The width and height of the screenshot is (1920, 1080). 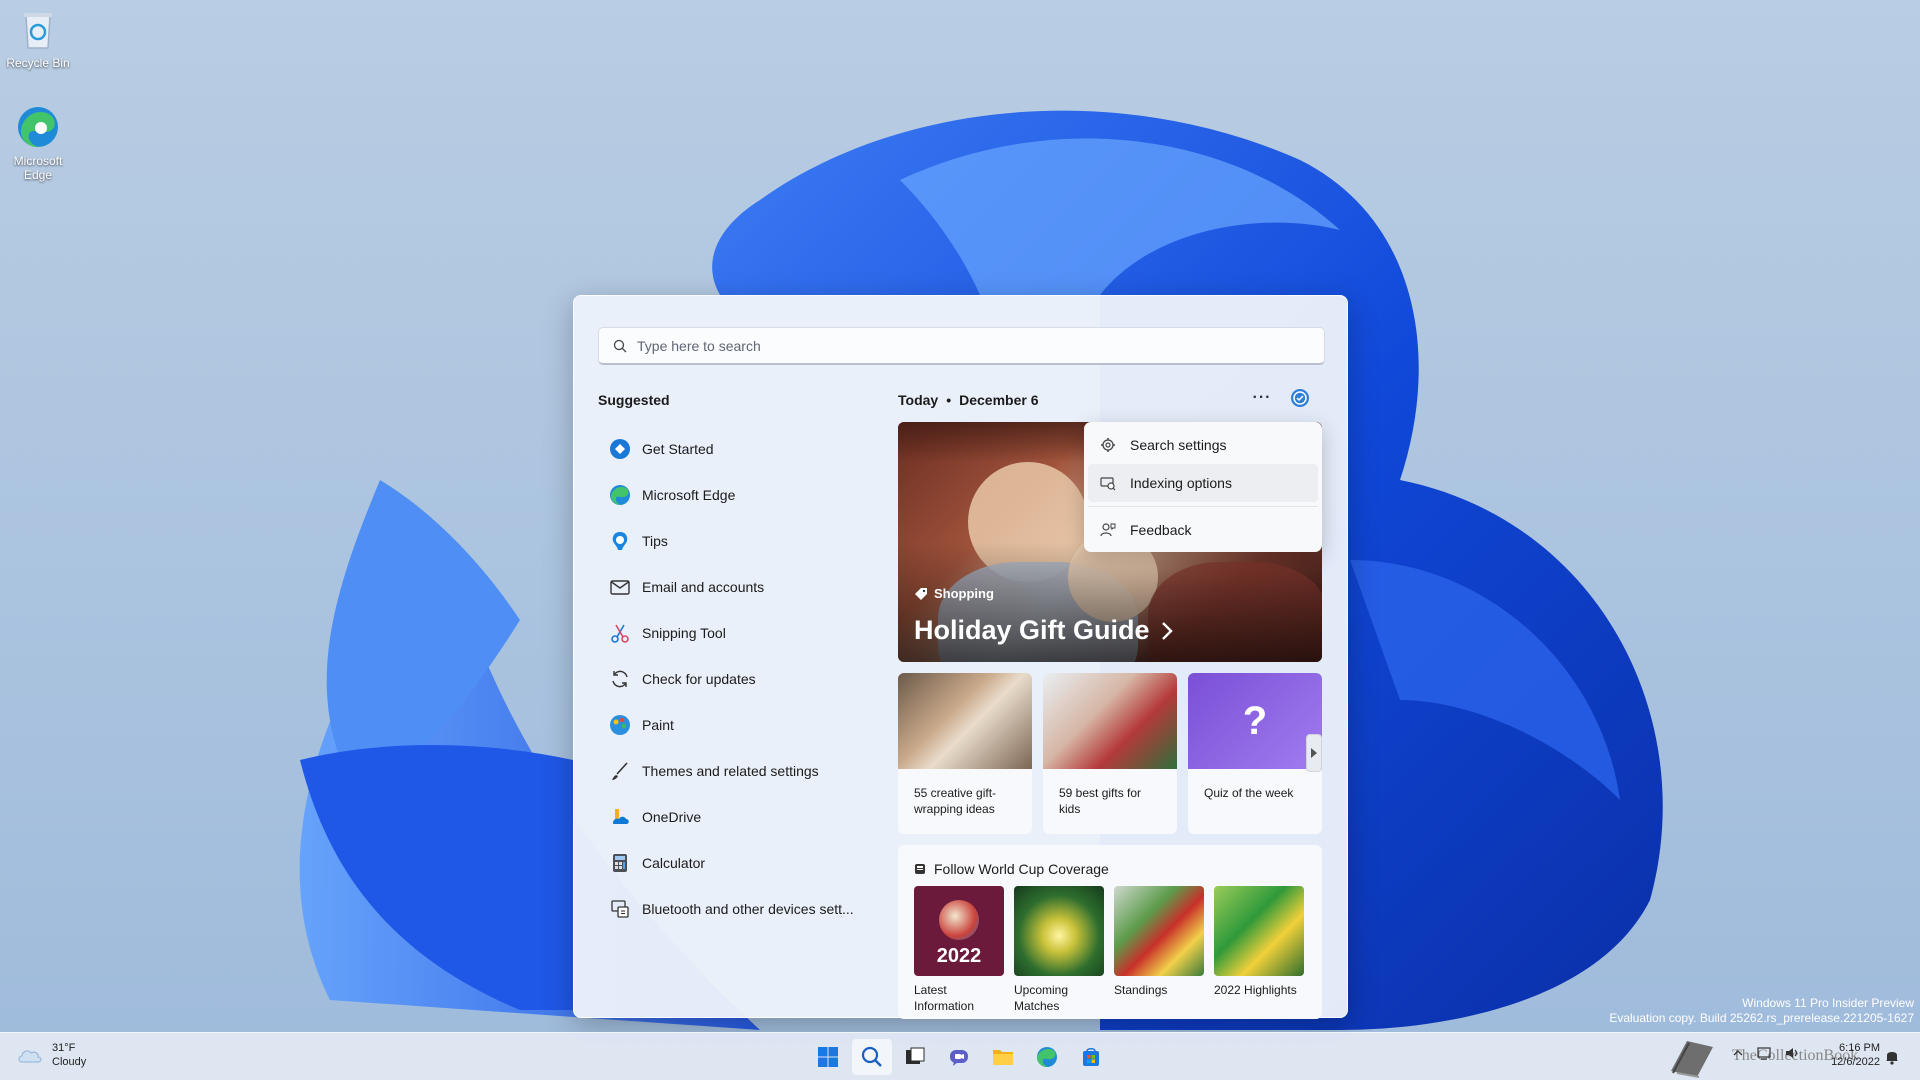 What do you see at coordinates (1850, 1055) in the screenshot?
I see `clock: 6:16 PM 12/6/2022` at bounding box center [1850, 1055].